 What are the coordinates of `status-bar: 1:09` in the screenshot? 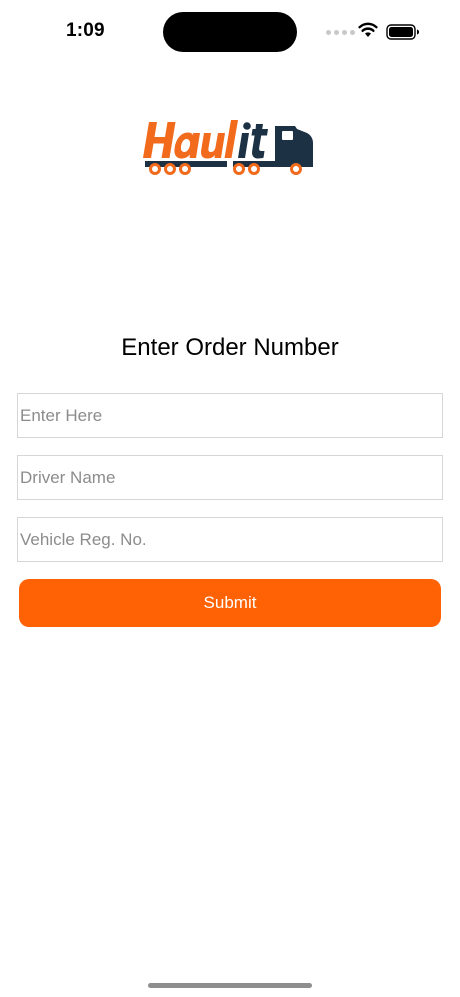 It's located at (230, 32).